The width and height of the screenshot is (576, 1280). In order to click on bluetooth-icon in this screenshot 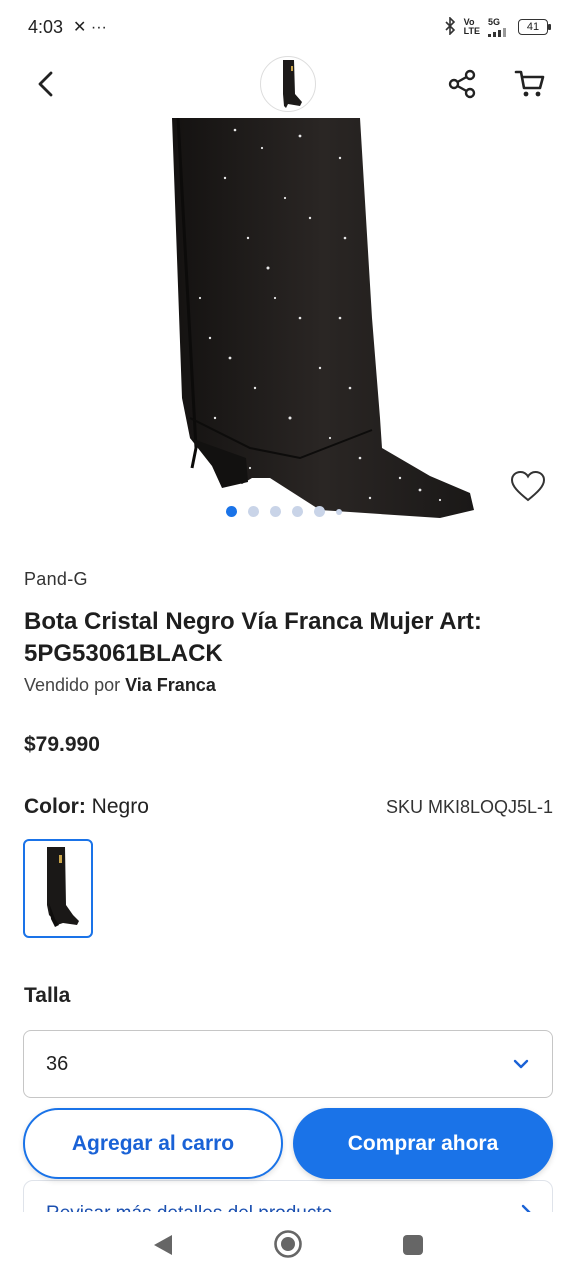, I will do `click(450, 26)`.